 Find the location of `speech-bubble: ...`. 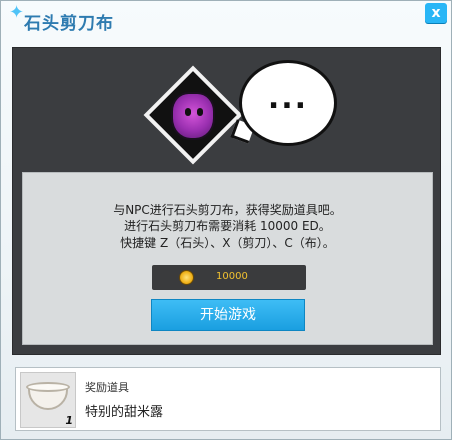

speech-bubble: ... is located at coordinates (288, 103).